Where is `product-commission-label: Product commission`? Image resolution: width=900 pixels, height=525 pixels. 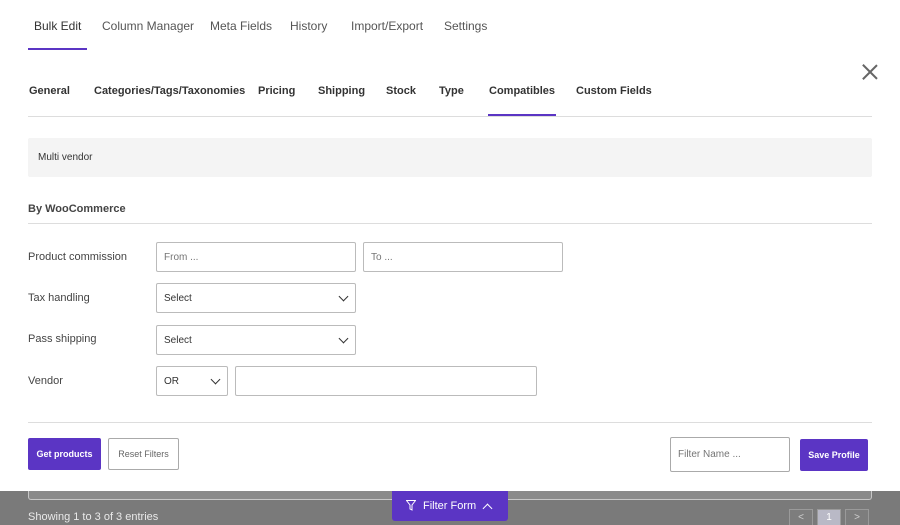
product-commission-label: Product commission is located at coordinates (78, 257).